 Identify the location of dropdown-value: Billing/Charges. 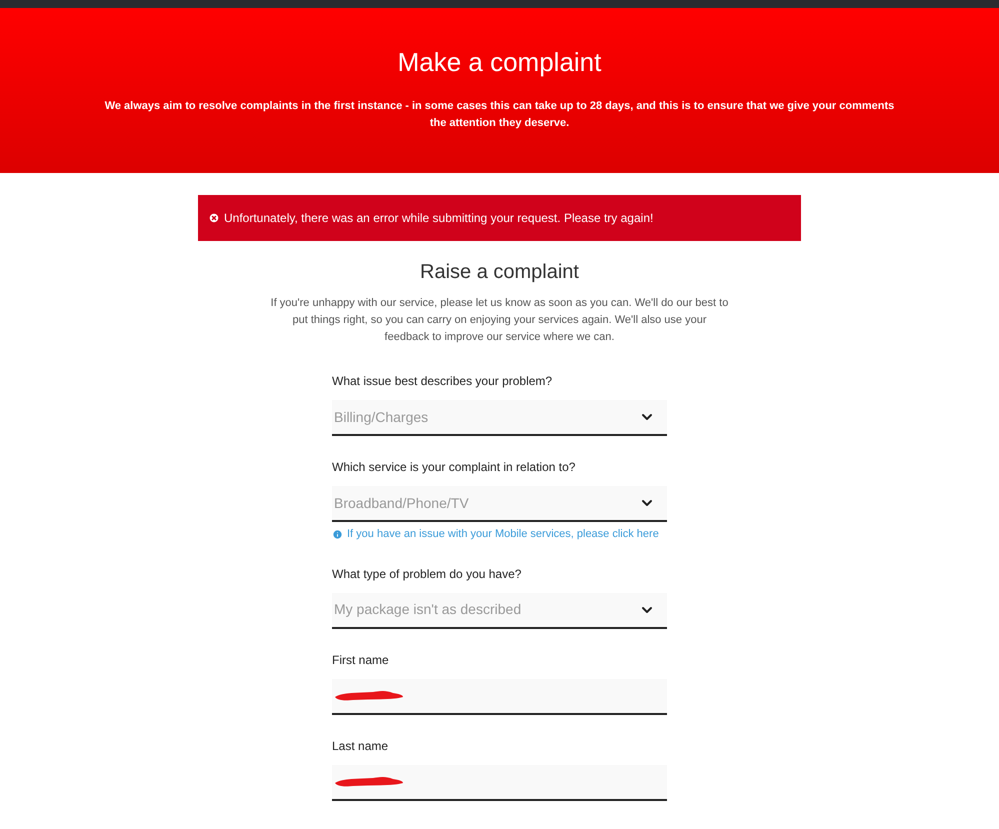
(381, 417).